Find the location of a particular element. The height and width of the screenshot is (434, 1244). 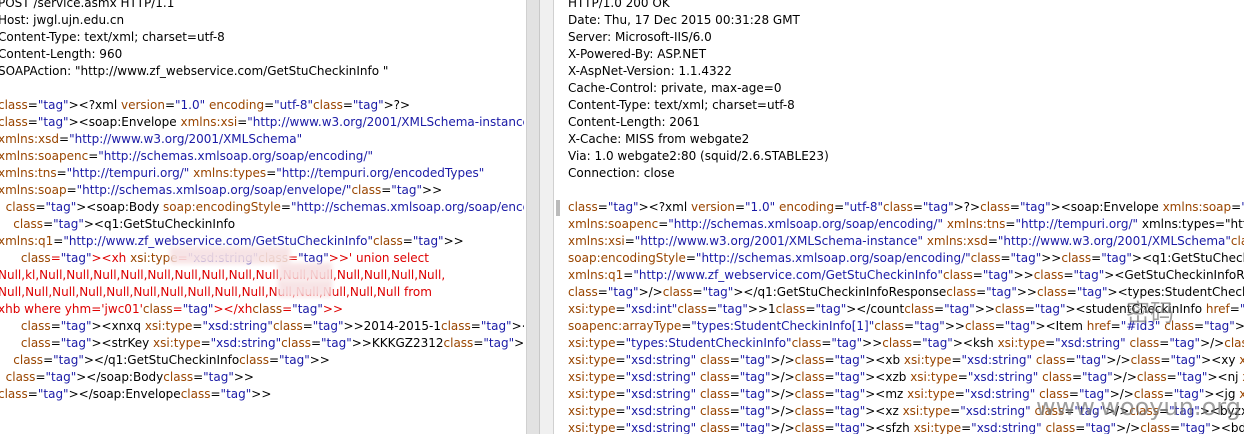

request-header-line: Content-Length: 960 is located at coordinates (61, 54).